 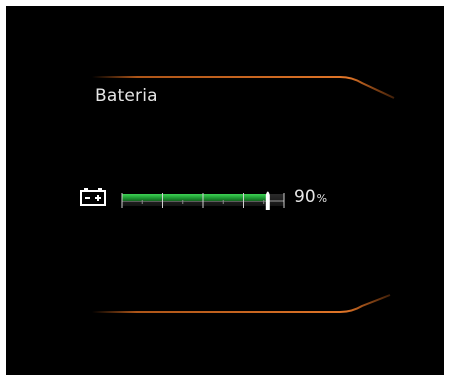 I want to click on battery-gauge, so click(x=203, y=200).